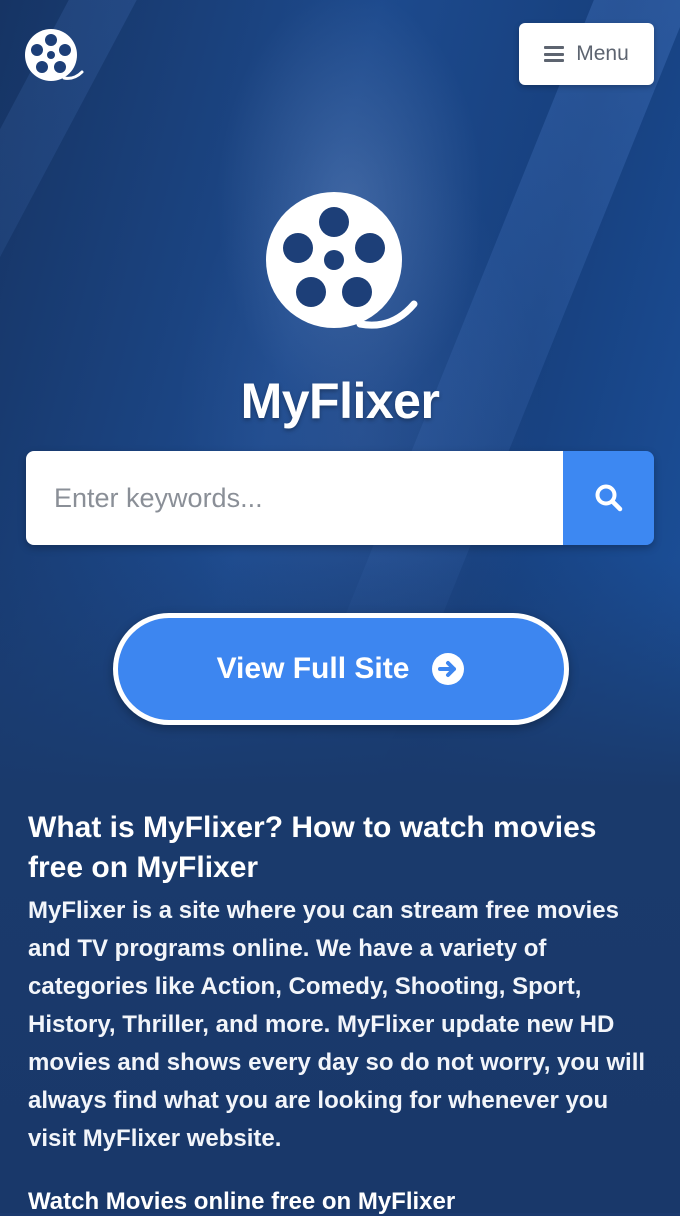 This screenshot has height=1216, width=680. I want to click on header-logo, so click(54, 56).